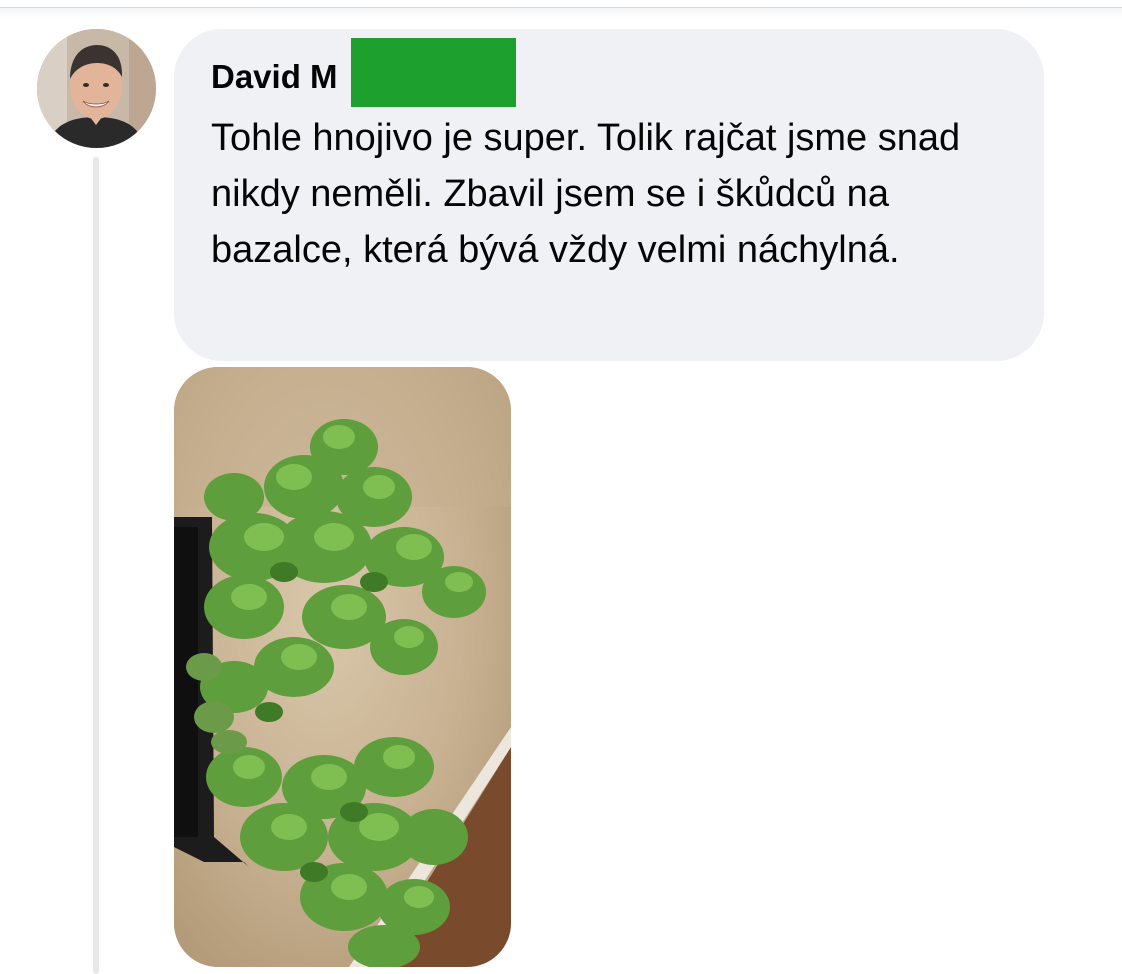  I want to click on user-avatar-icon, so click(96, 88).